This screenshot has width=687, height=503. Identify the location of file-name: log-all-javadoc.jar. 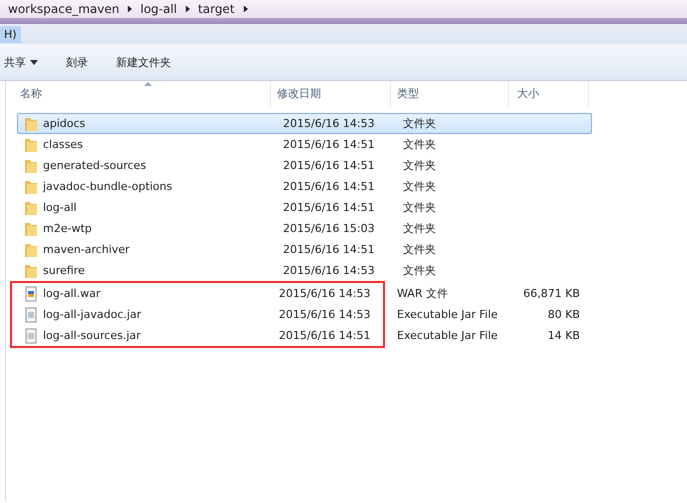
(92, 314).